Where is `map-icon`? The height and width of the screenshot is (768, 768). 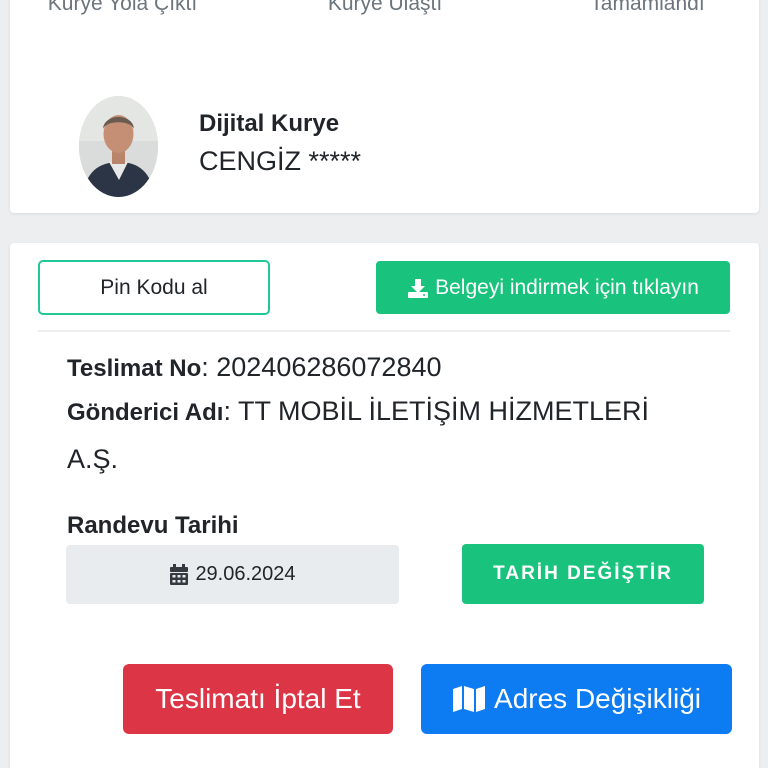 map-icon is located at coordinates (469, 699).